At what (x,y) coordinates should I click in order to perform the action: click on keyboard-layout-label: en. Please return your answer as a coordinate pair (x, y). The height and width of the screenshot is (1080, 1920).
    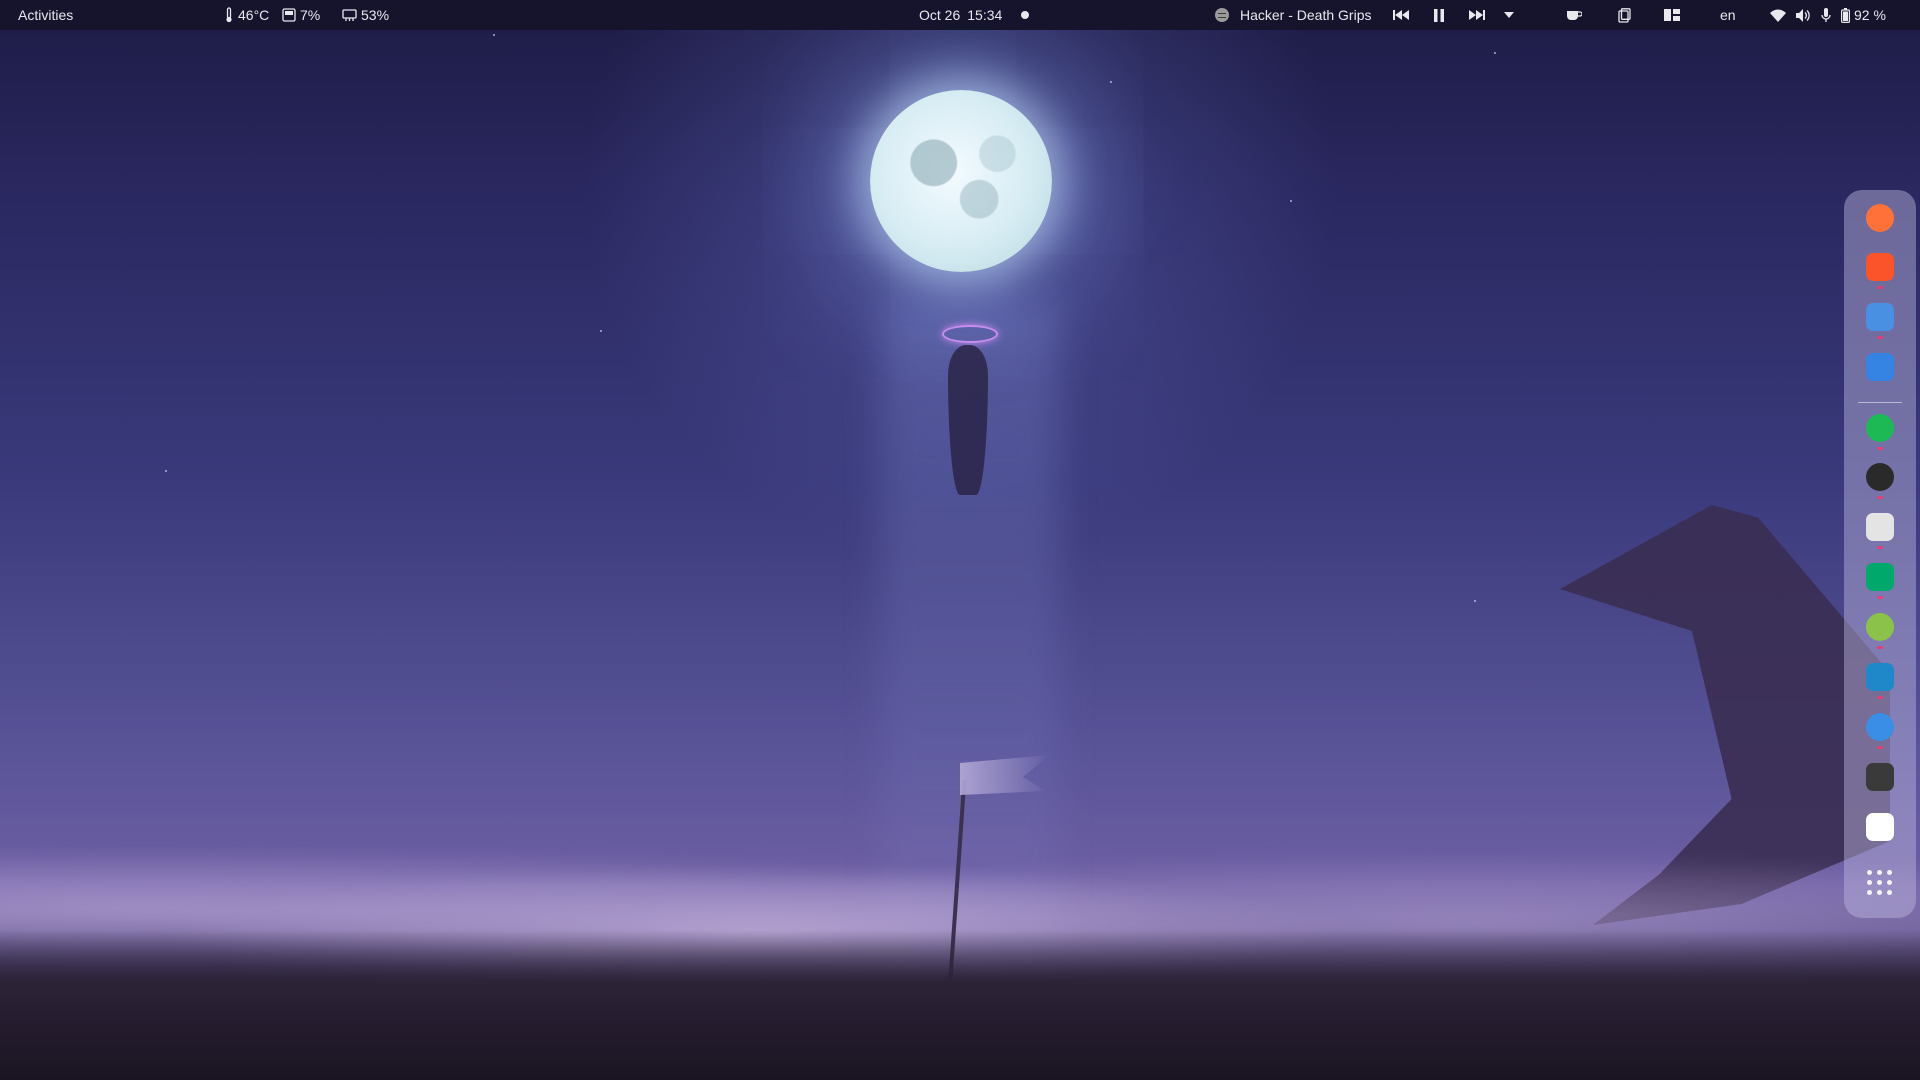
    Looking at the image, I should click on (1728, 15).